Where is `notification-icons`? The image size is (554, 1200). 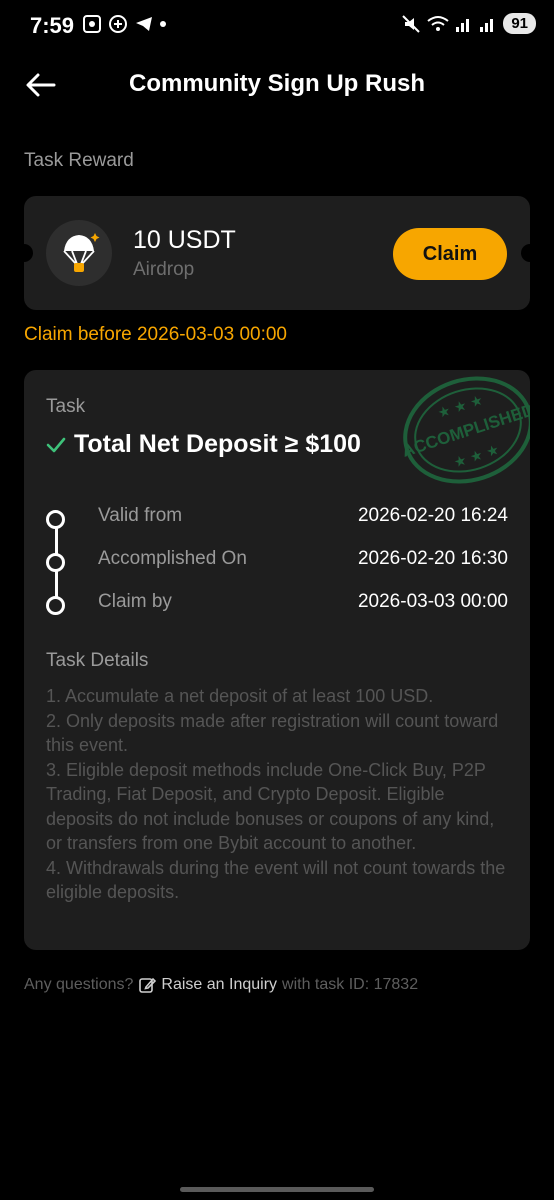
notification-icons is located at coordinates (124, 24).